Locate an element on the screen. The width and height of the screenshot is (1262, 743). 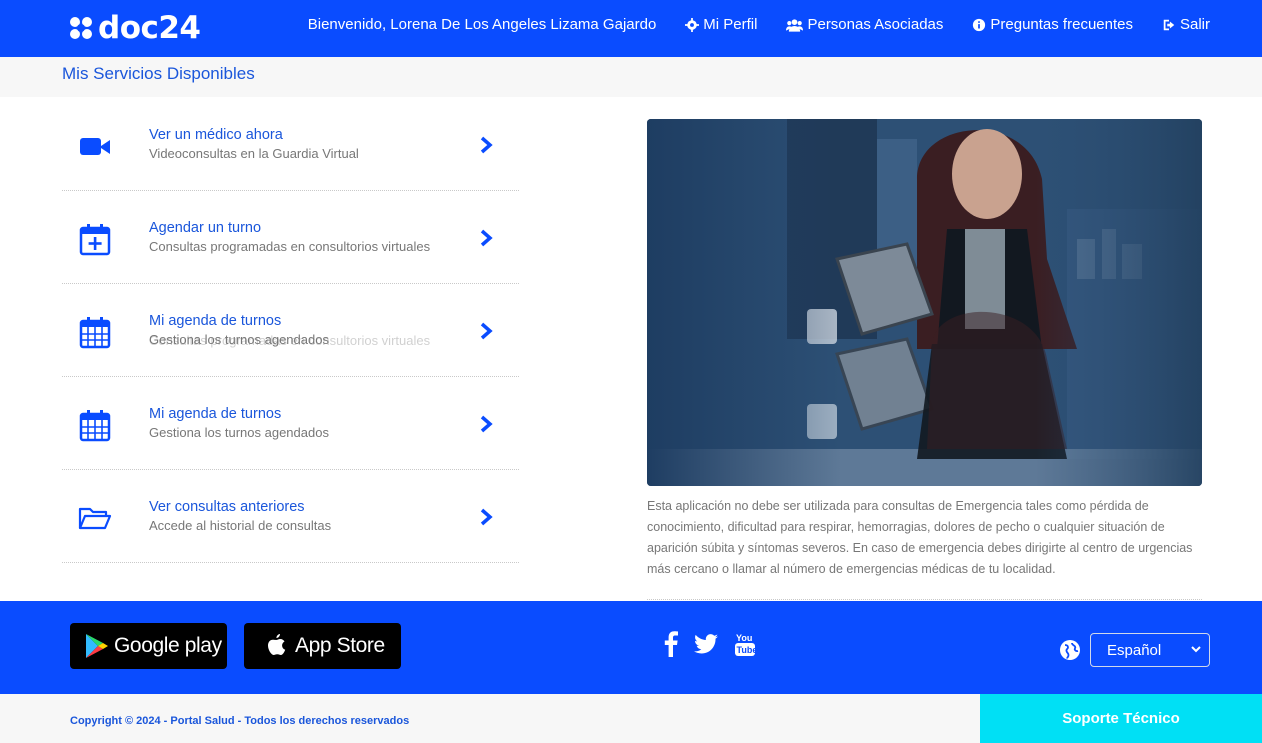
technical-support-button: Soporte Técnico is located at coordinates (1121, 718).